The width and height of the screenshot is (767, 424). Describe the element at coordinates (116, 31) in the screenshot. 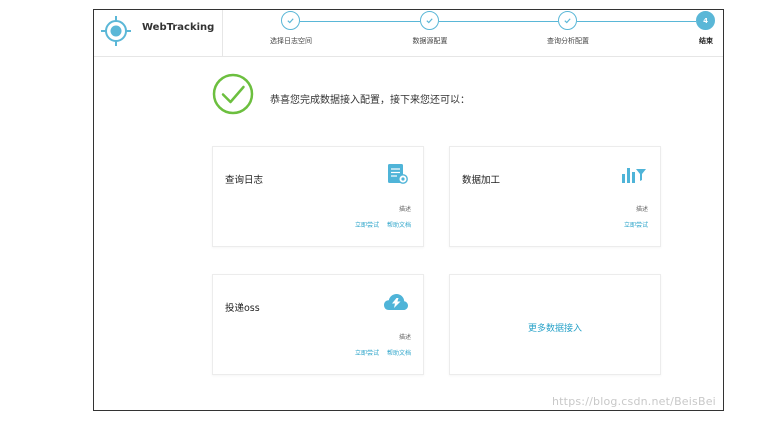

I see `crosshair-logo-icon` at that location.